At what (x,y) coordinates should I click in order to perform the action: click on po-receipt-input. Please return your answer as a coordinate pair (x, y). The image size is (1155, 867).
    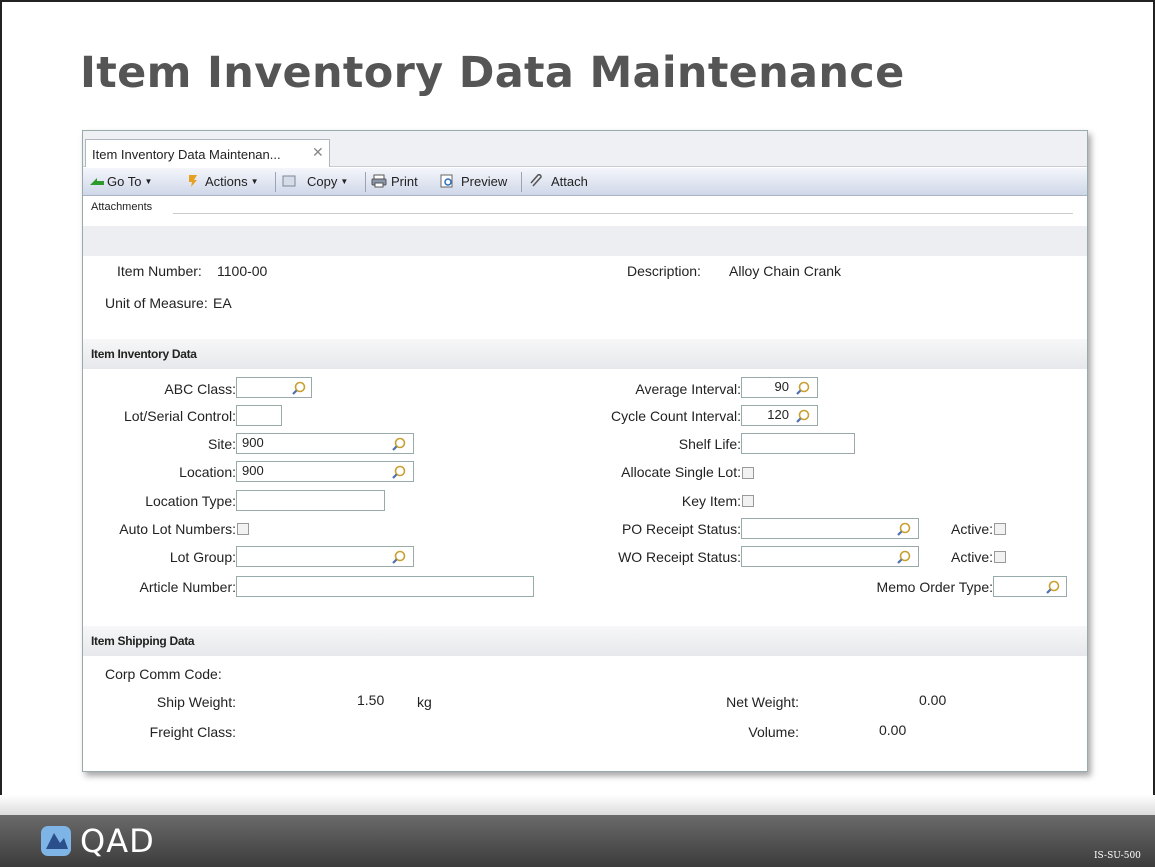
    Looking at the image, I should click on (830, 528).